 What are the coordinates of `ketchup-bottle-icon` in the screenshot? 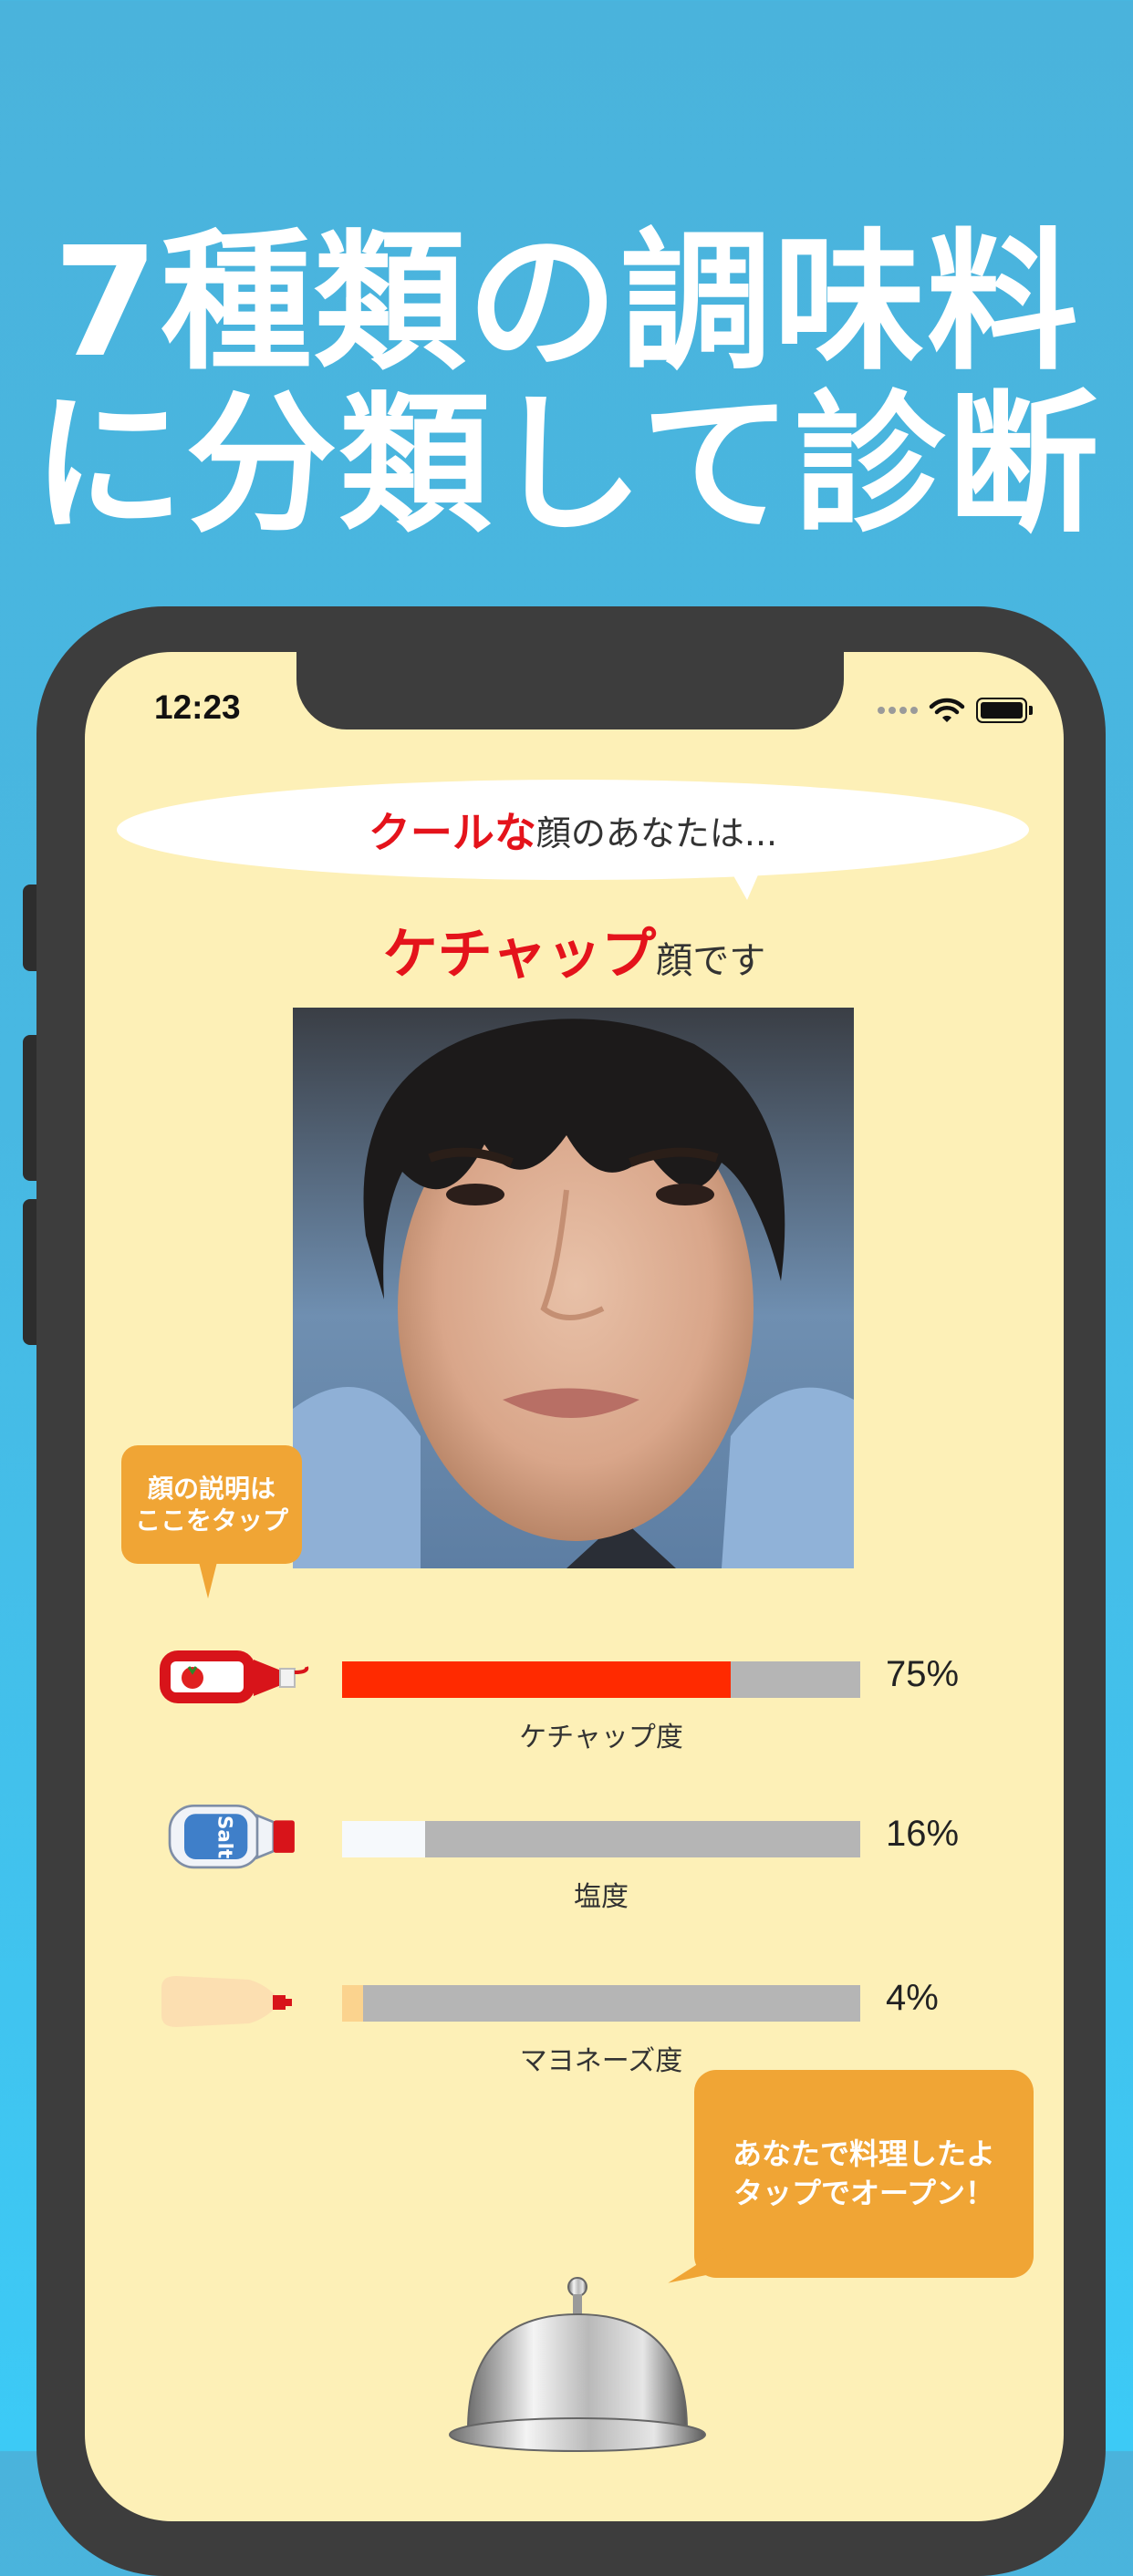 It's located at (235, 1676).